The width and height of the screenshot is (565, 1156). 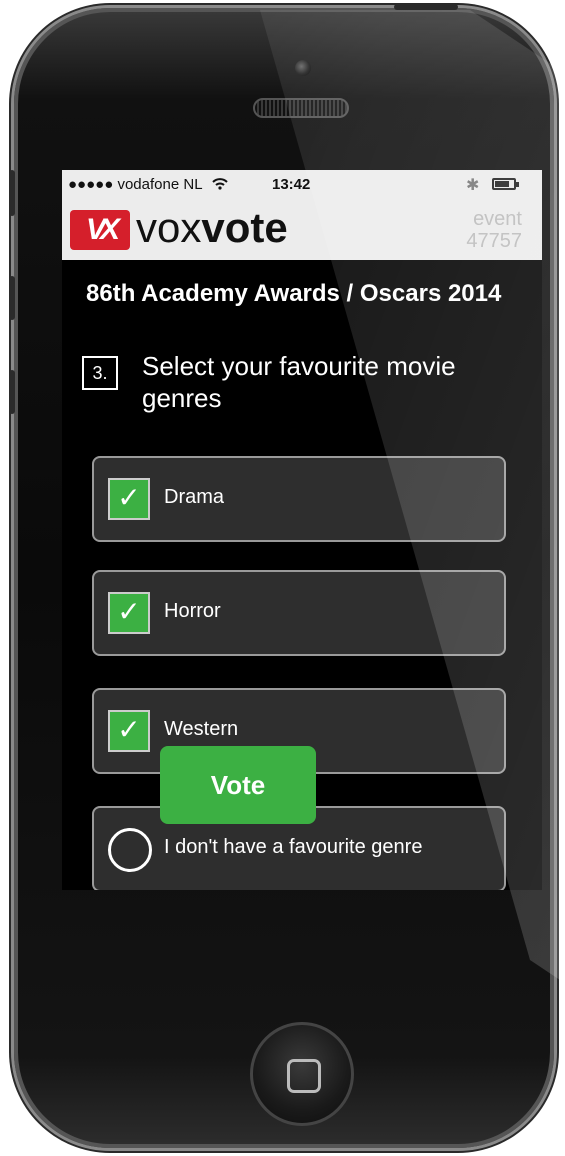 I want to click on home-square-icon, so click(x=304, y=1076).